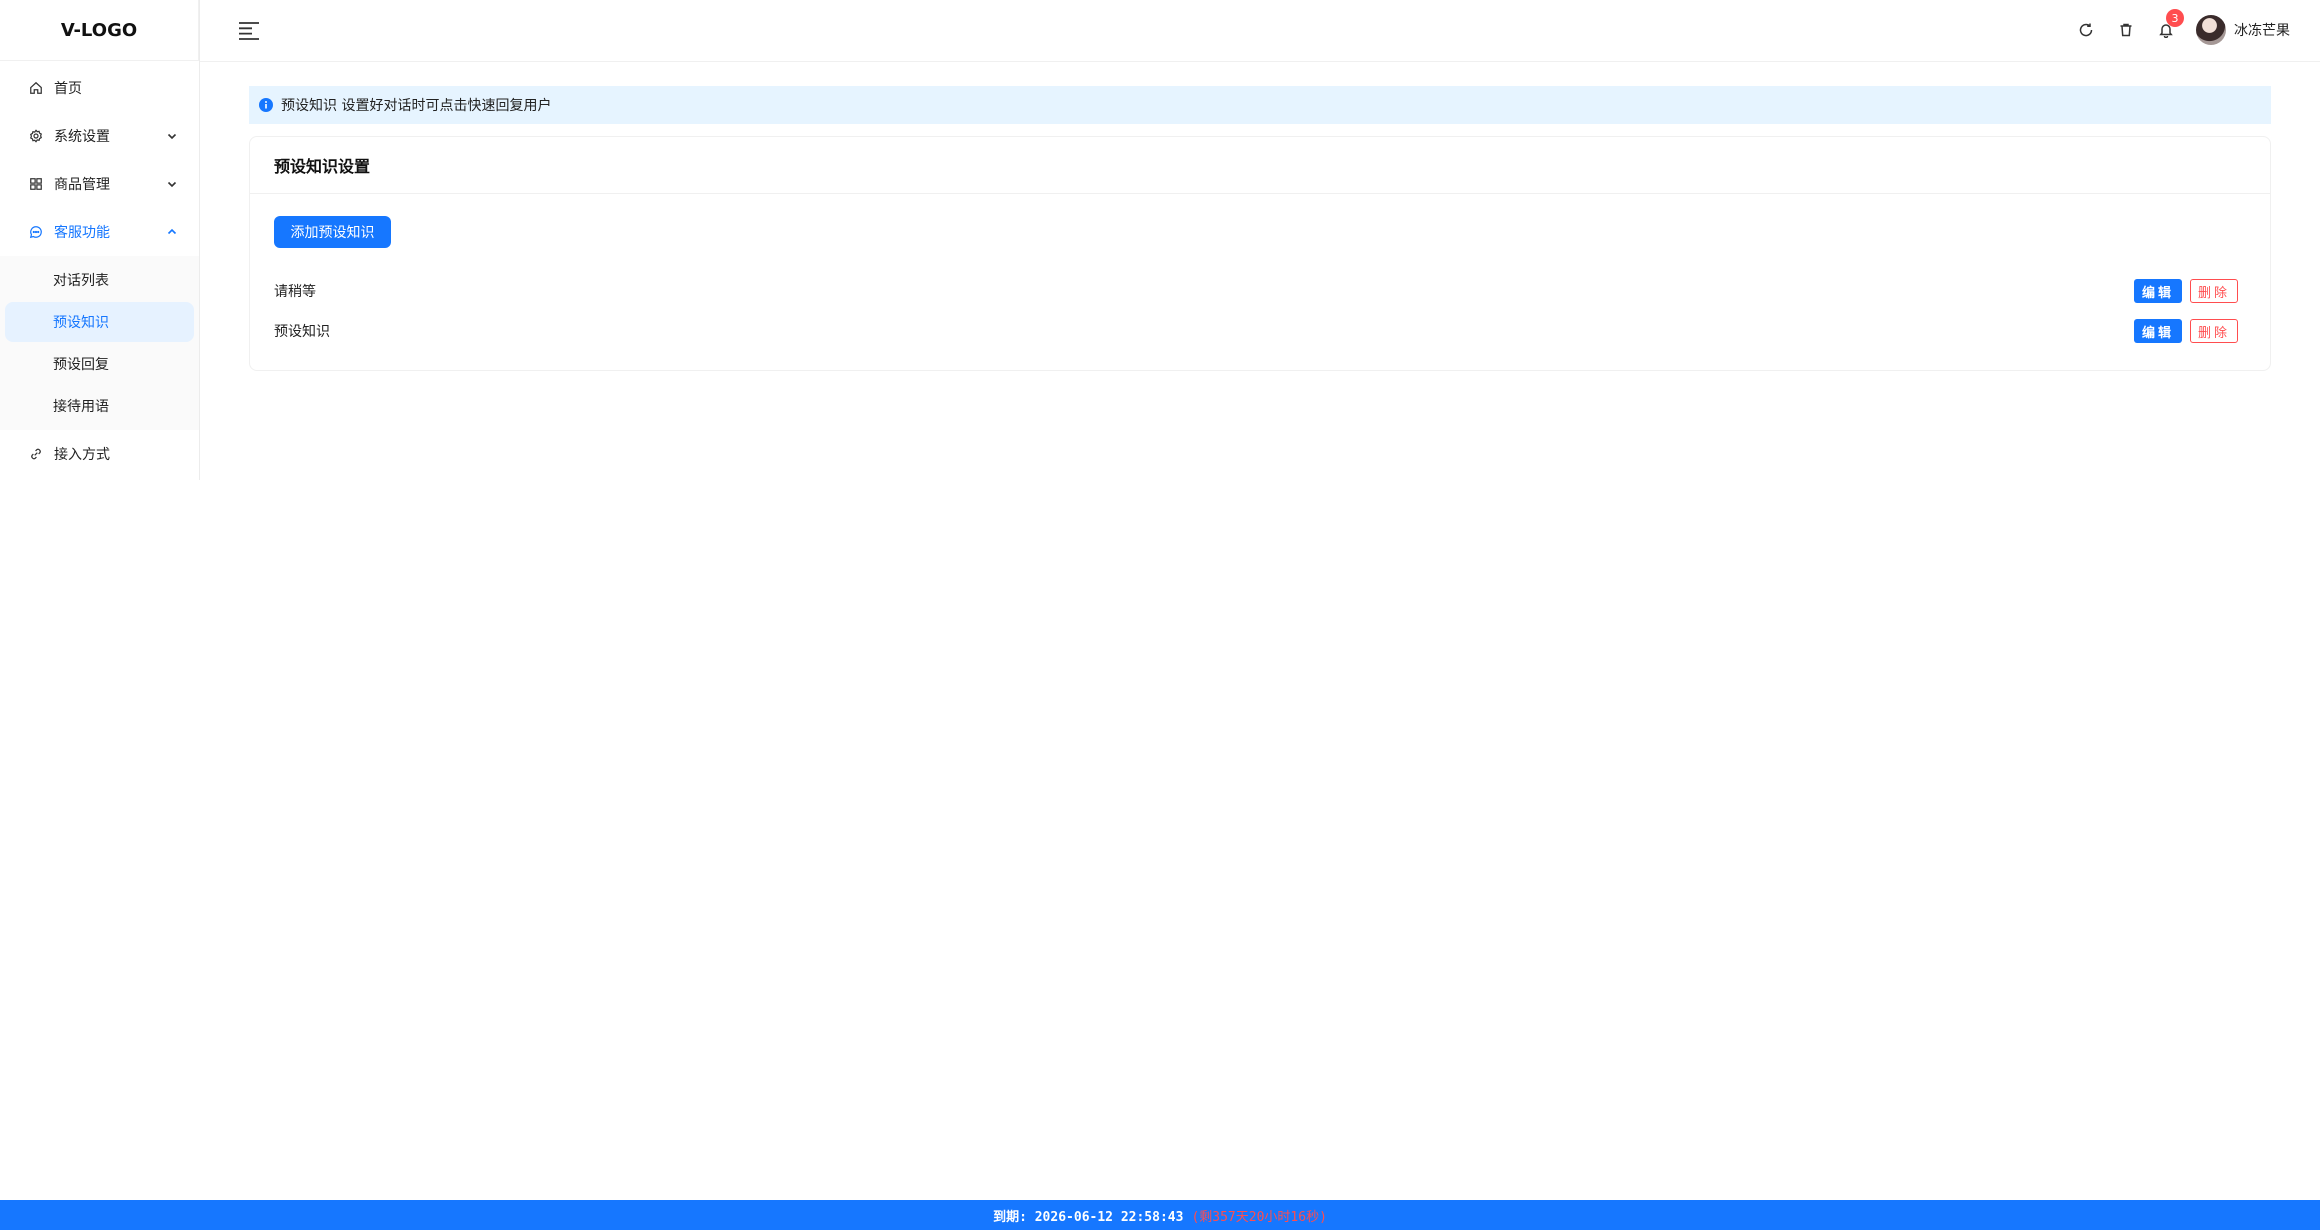  Describe the element at coordinates (172, 232) in the screenshot. I see `chevron-up-icon` at that location.